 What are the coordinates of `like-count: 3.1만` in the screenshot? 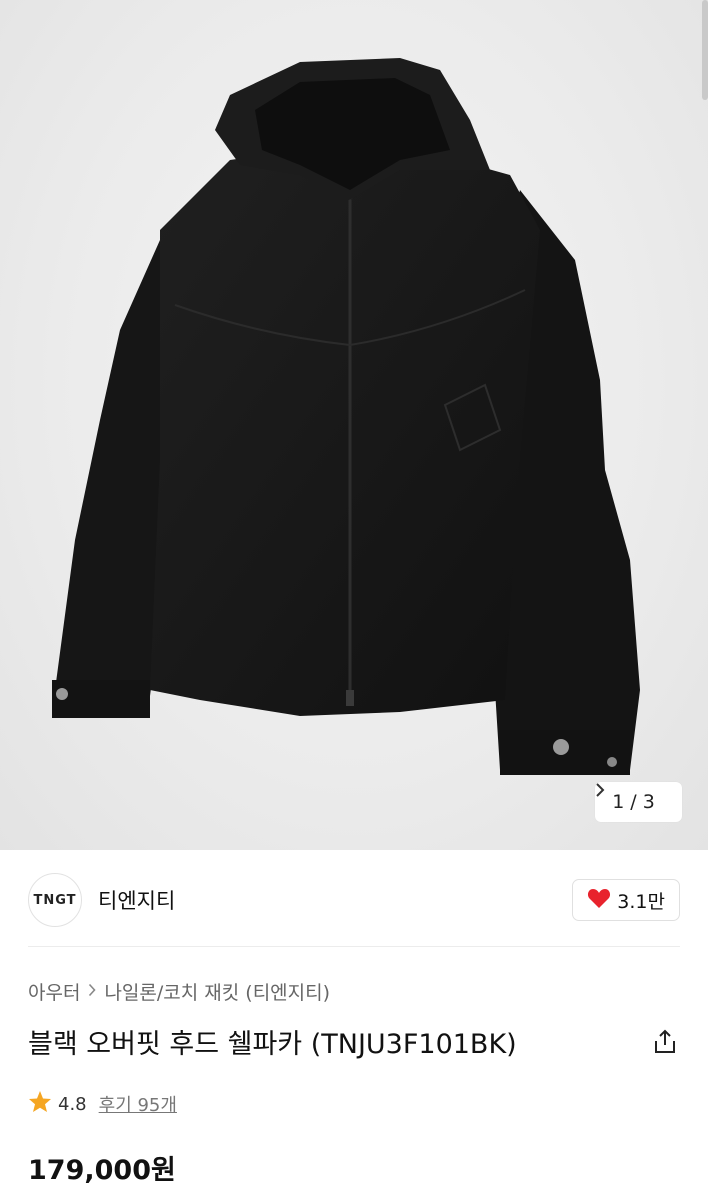 It's located at (641, 901).